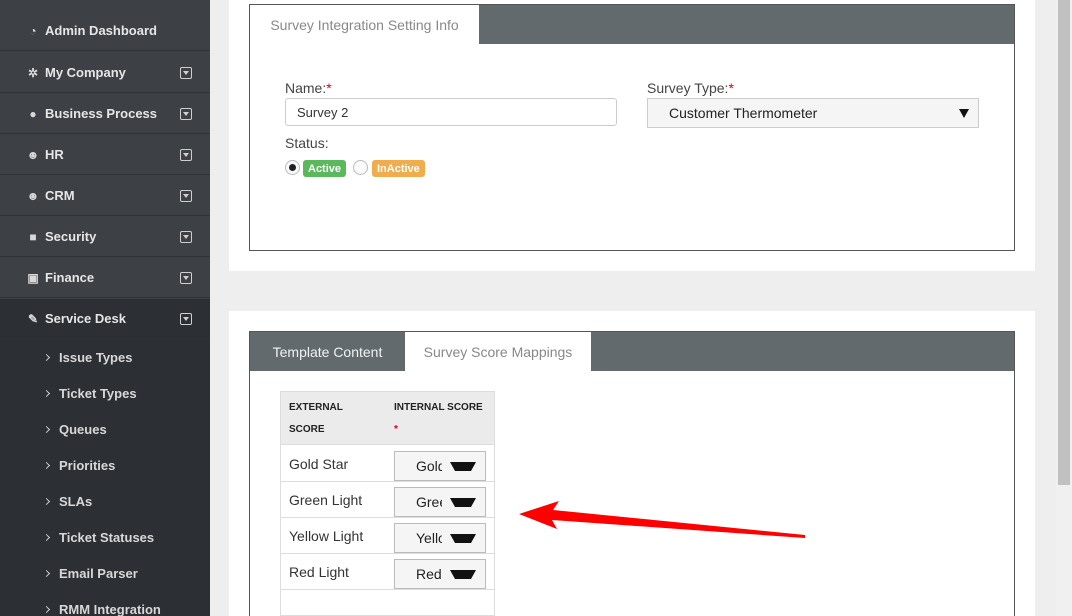  What do you see at coordinates (71, 236) in the screenshot?
I see `sidebar-item-label: Security` at bounding box center [71, 236].